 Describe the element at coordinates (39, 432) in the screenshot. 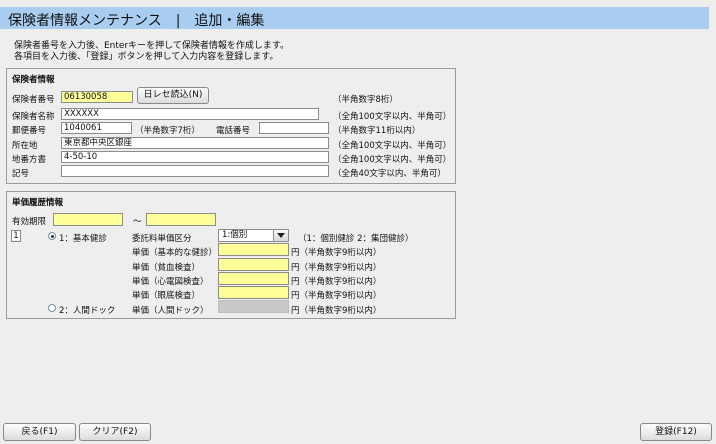

I see `back-button: 戻る(F1)` at that location.